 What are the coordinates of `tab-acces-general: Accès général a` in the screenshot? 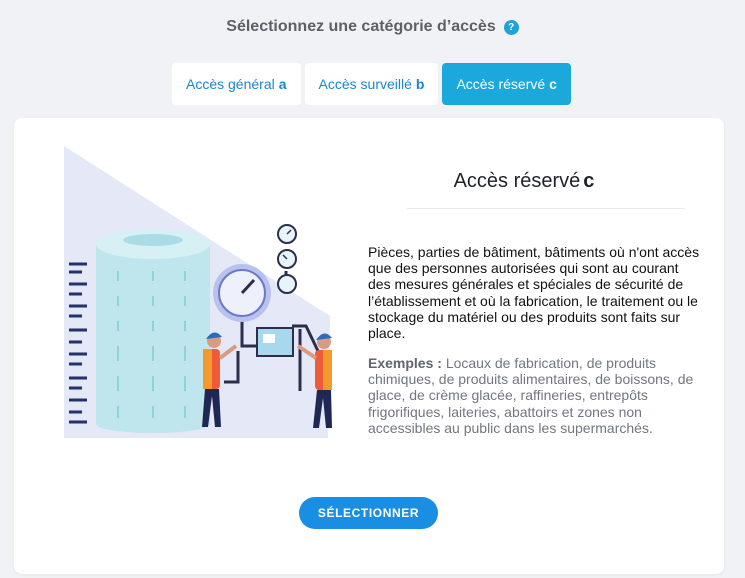 It's located at (236, 84).